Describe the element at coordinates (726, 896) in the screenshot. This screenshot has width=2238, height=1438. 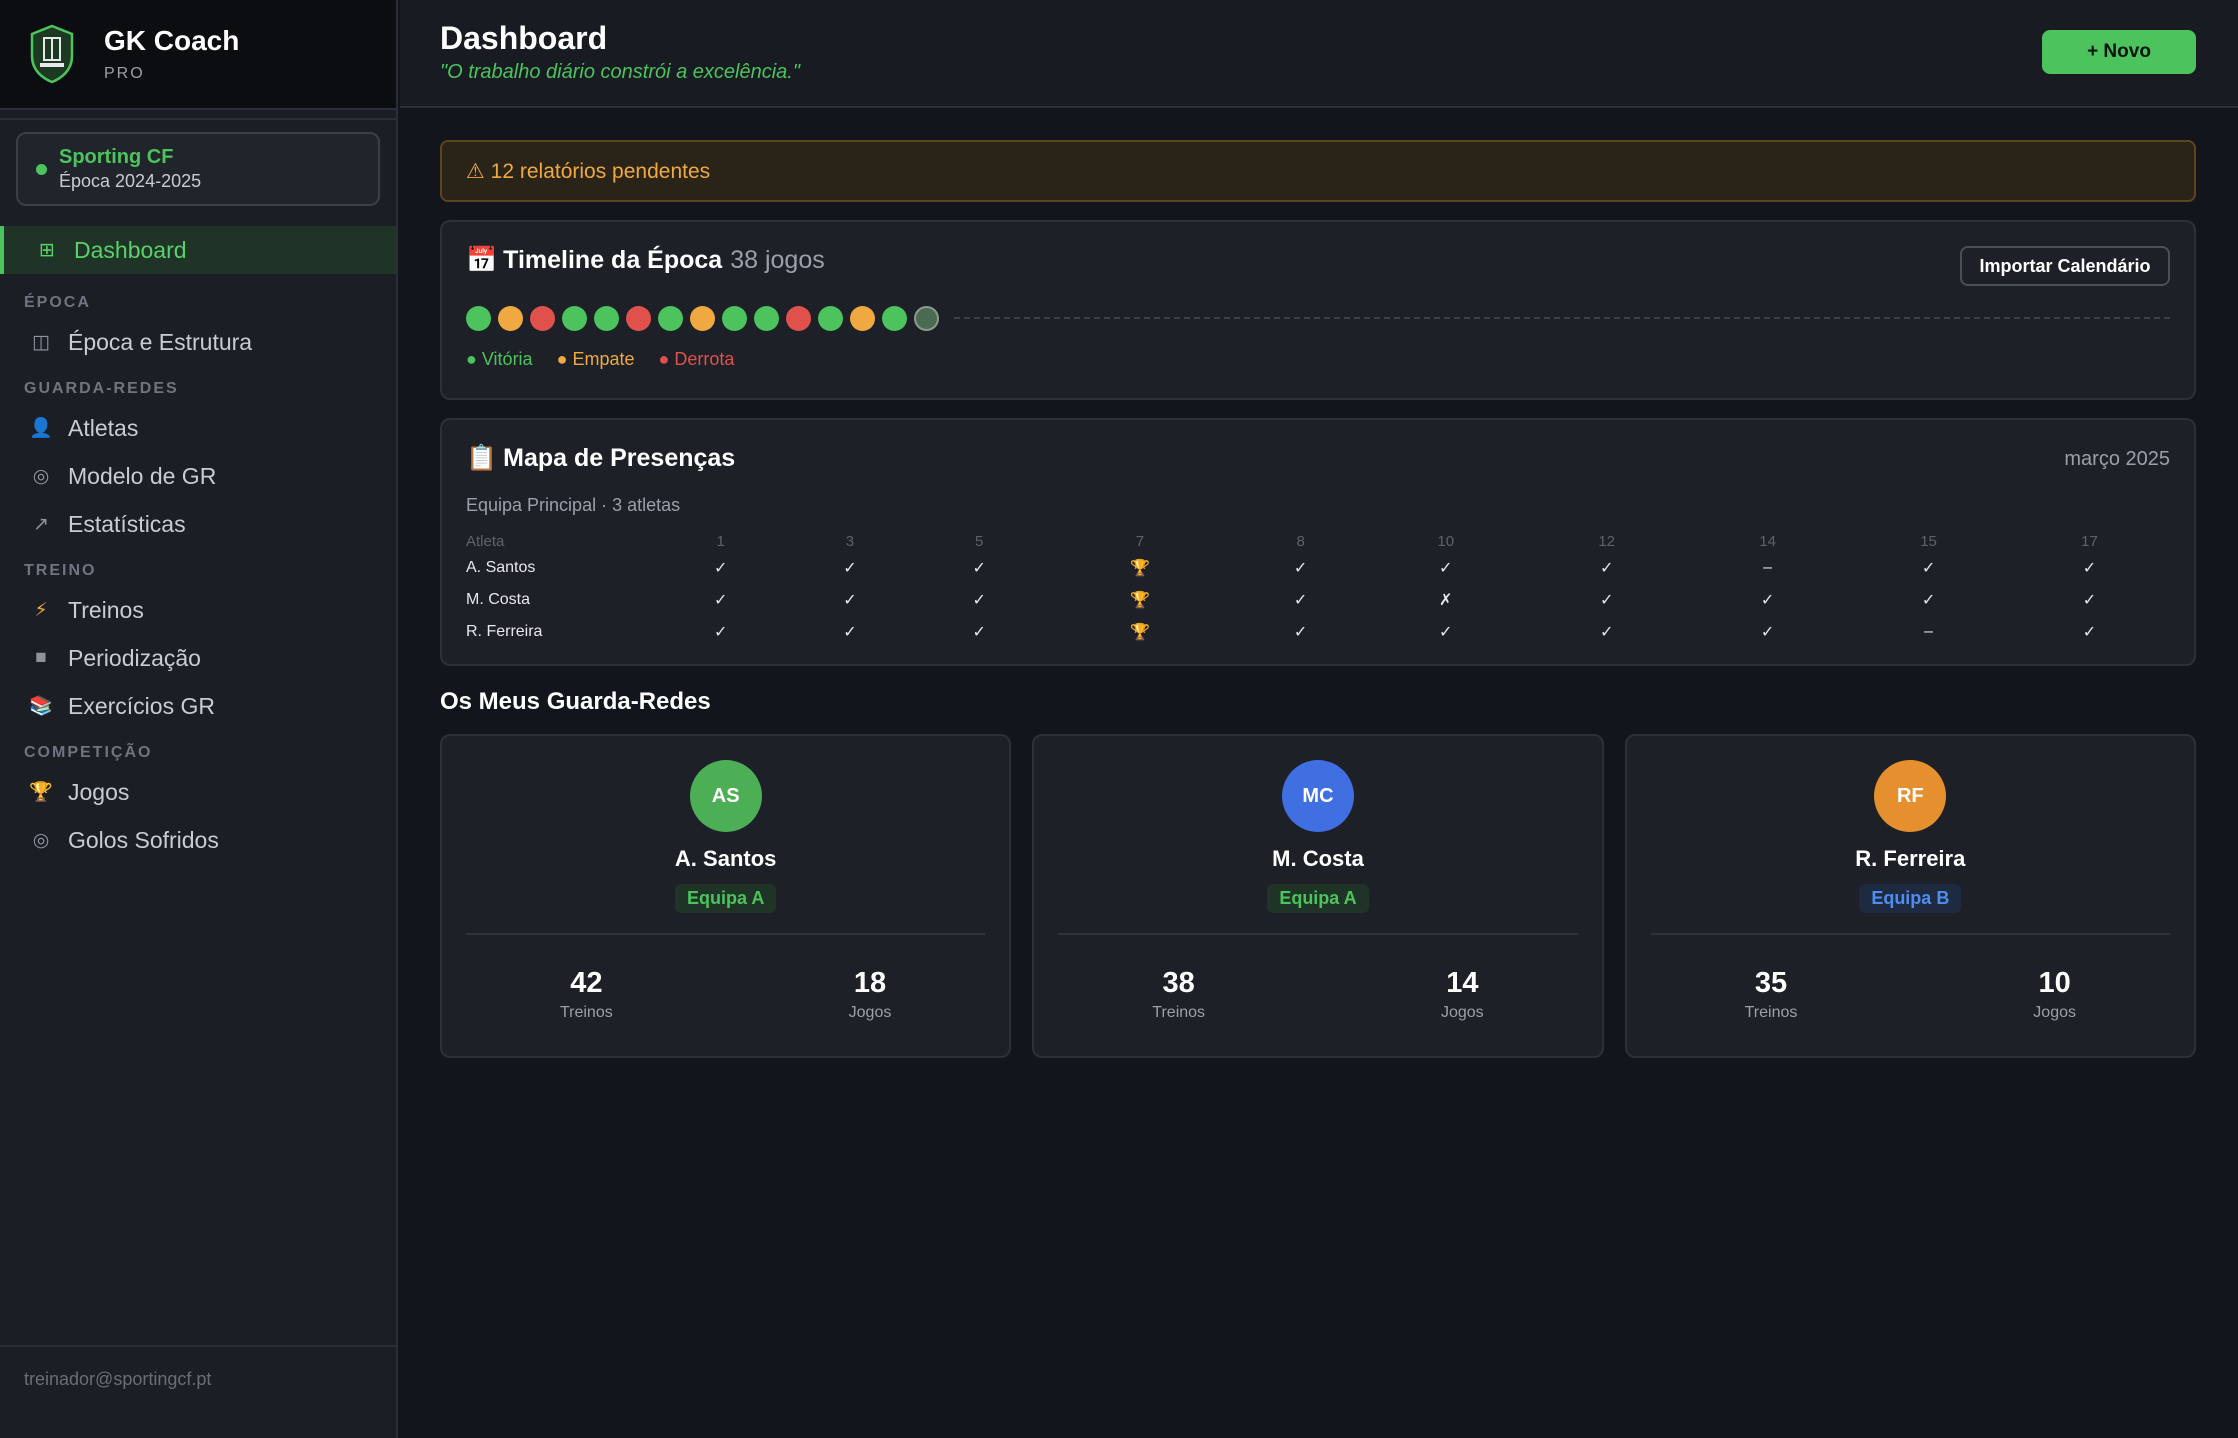
I see `goalkeeper-card: AS A. Santos Equipa A 42 Treinos 18 Jogos` at that location.